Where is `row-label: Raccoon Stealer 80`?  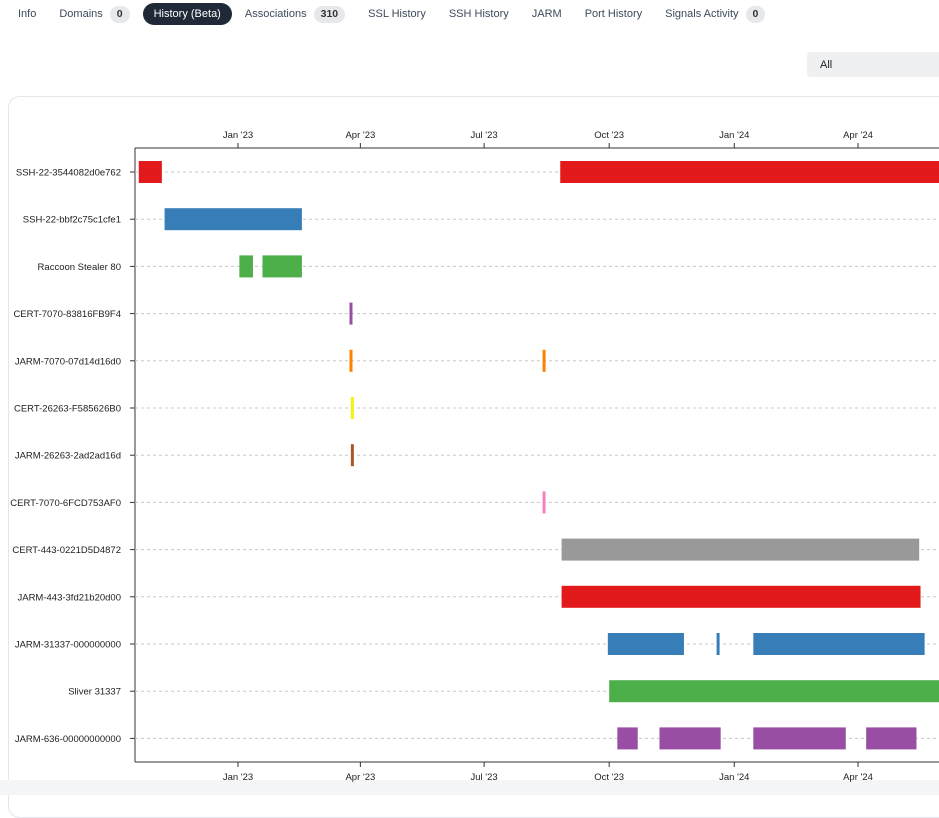
row-label: Raccoon Stealer 80 is located at coordinates (79, 267).